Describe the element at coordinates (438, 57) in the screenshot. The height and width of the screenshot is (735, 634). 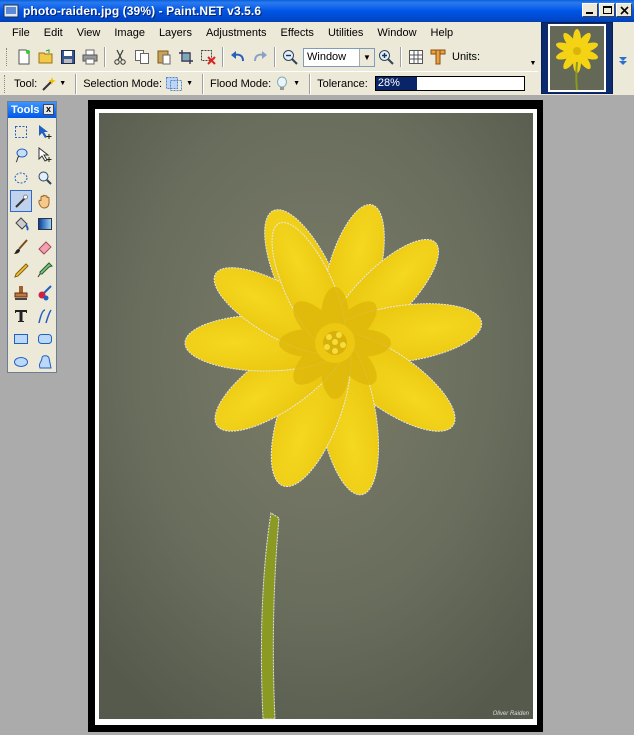
I see `rulers-button` at that location.